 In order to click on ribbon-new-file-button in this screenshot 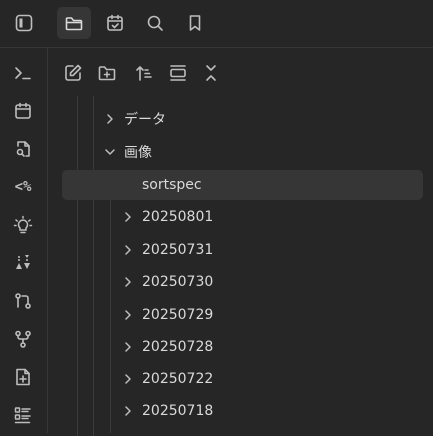, I will do `click(23, 377)`.